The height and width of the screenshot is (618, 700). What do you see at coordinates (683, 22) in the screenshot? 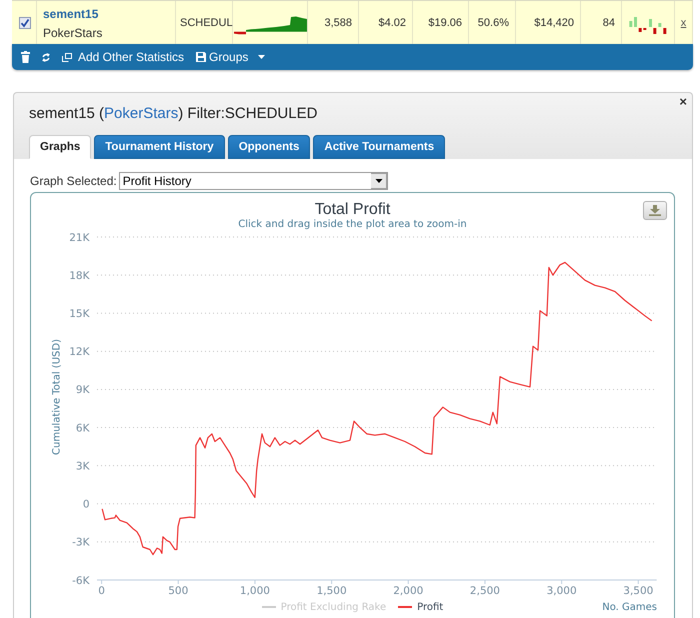
I see `remove-link: x` at bounding box center [683, 22].